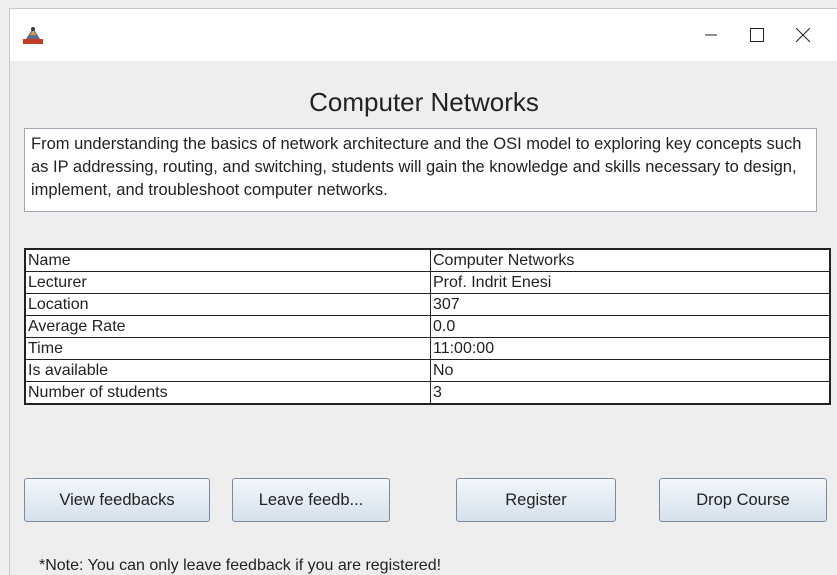 The width and height of the screenshot is (837, 575). What do you see at coordinates (743, 500) in the screenshot?
I see `drop-course-button: Drop Course` at bounding box center [743, 500].